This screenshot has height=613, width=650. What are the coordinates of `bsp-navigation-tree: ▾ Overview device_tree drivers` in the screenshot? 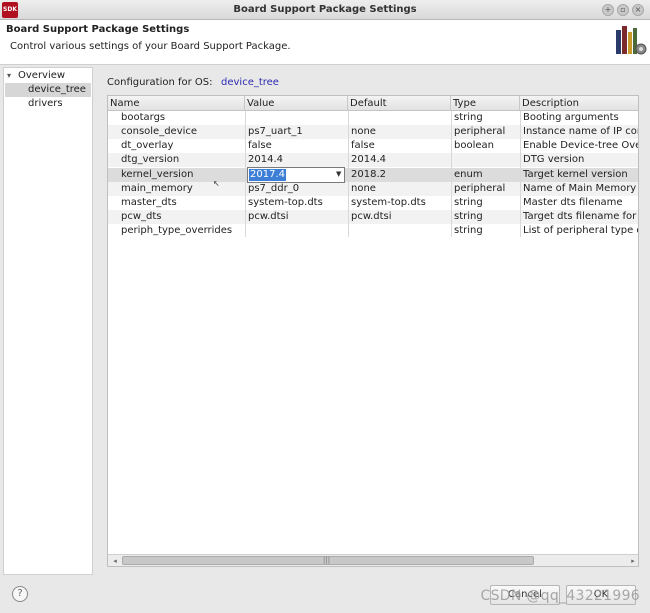 It's located at (48, 321).